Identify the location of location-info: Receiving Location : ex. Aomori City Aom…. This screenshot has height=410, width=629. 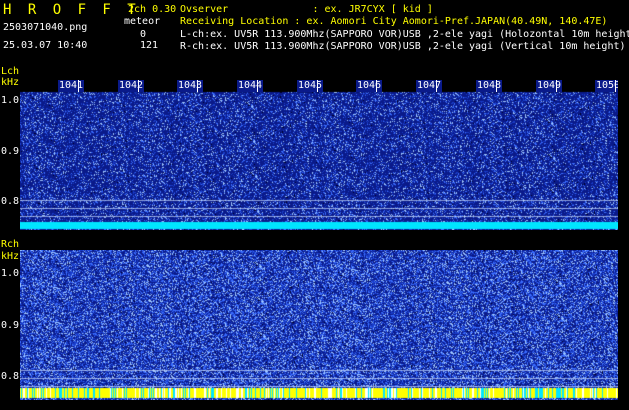
(394, 21).